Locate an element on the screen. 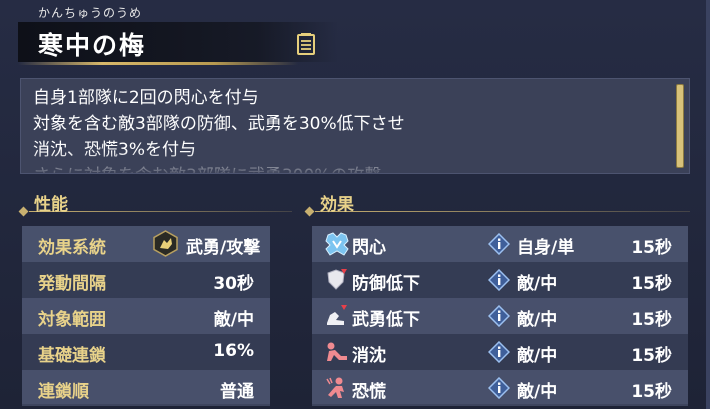 This screenshot has height=409, width=710. performance-label: 発動間隔 is located at coordinates (72, 284).